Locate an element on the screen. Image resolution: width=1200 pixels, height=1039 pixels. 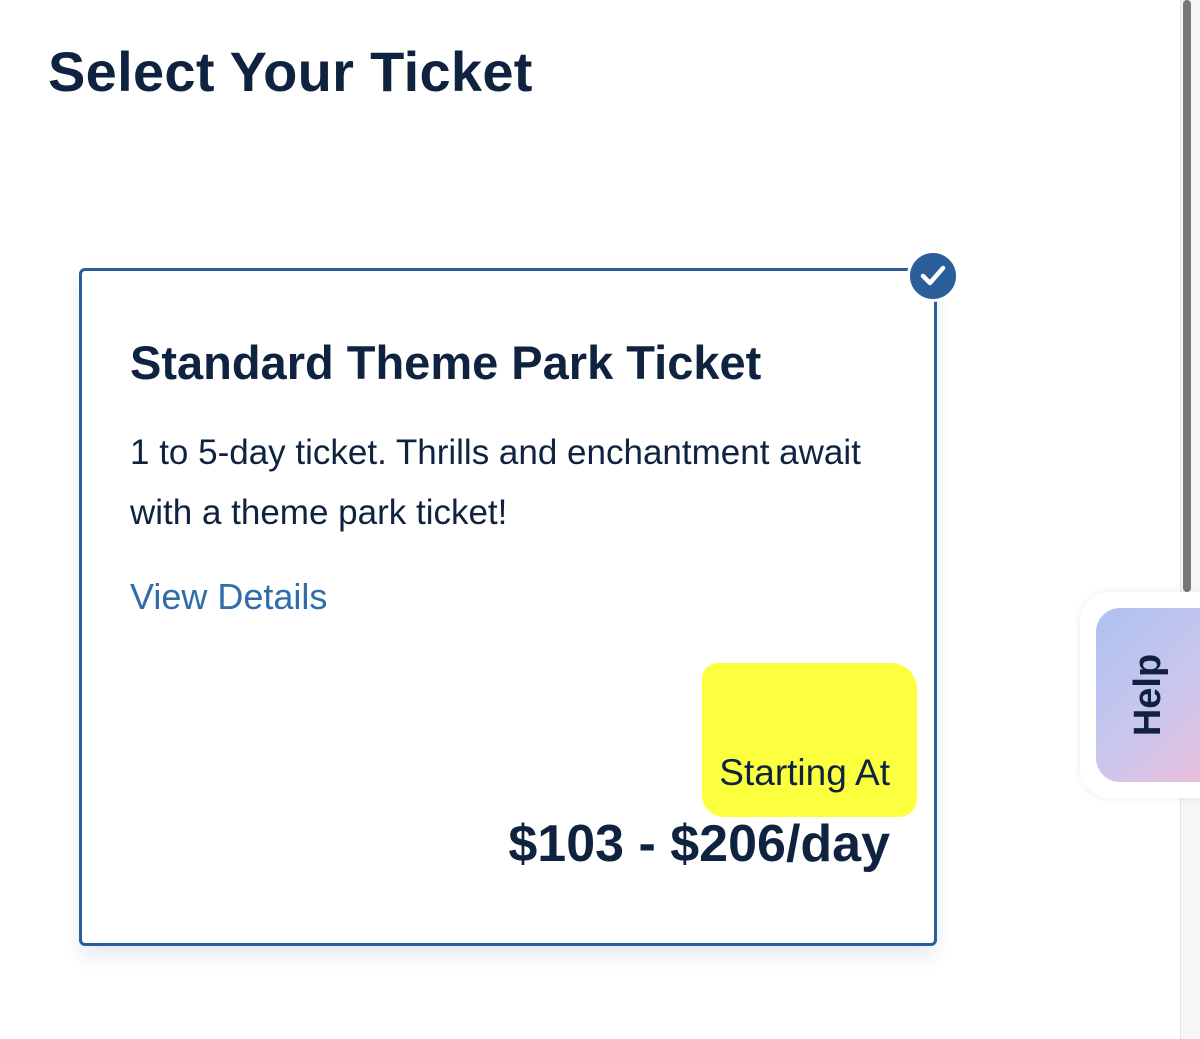
view-details-link: View Details is located at coordinates (228, 596).